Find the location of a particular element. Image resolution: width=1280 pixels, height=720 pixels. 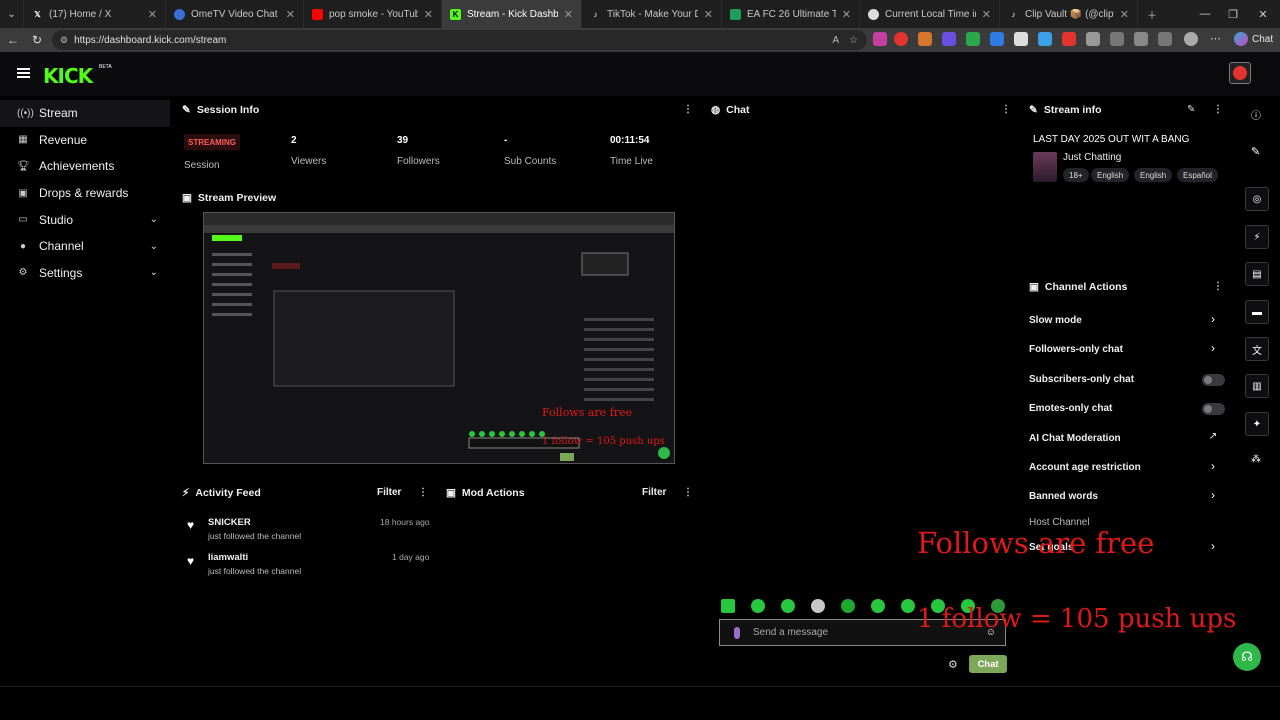

browser-tab: OmeTV Video Chat — C ✕ is located at coordinates (235, 14).